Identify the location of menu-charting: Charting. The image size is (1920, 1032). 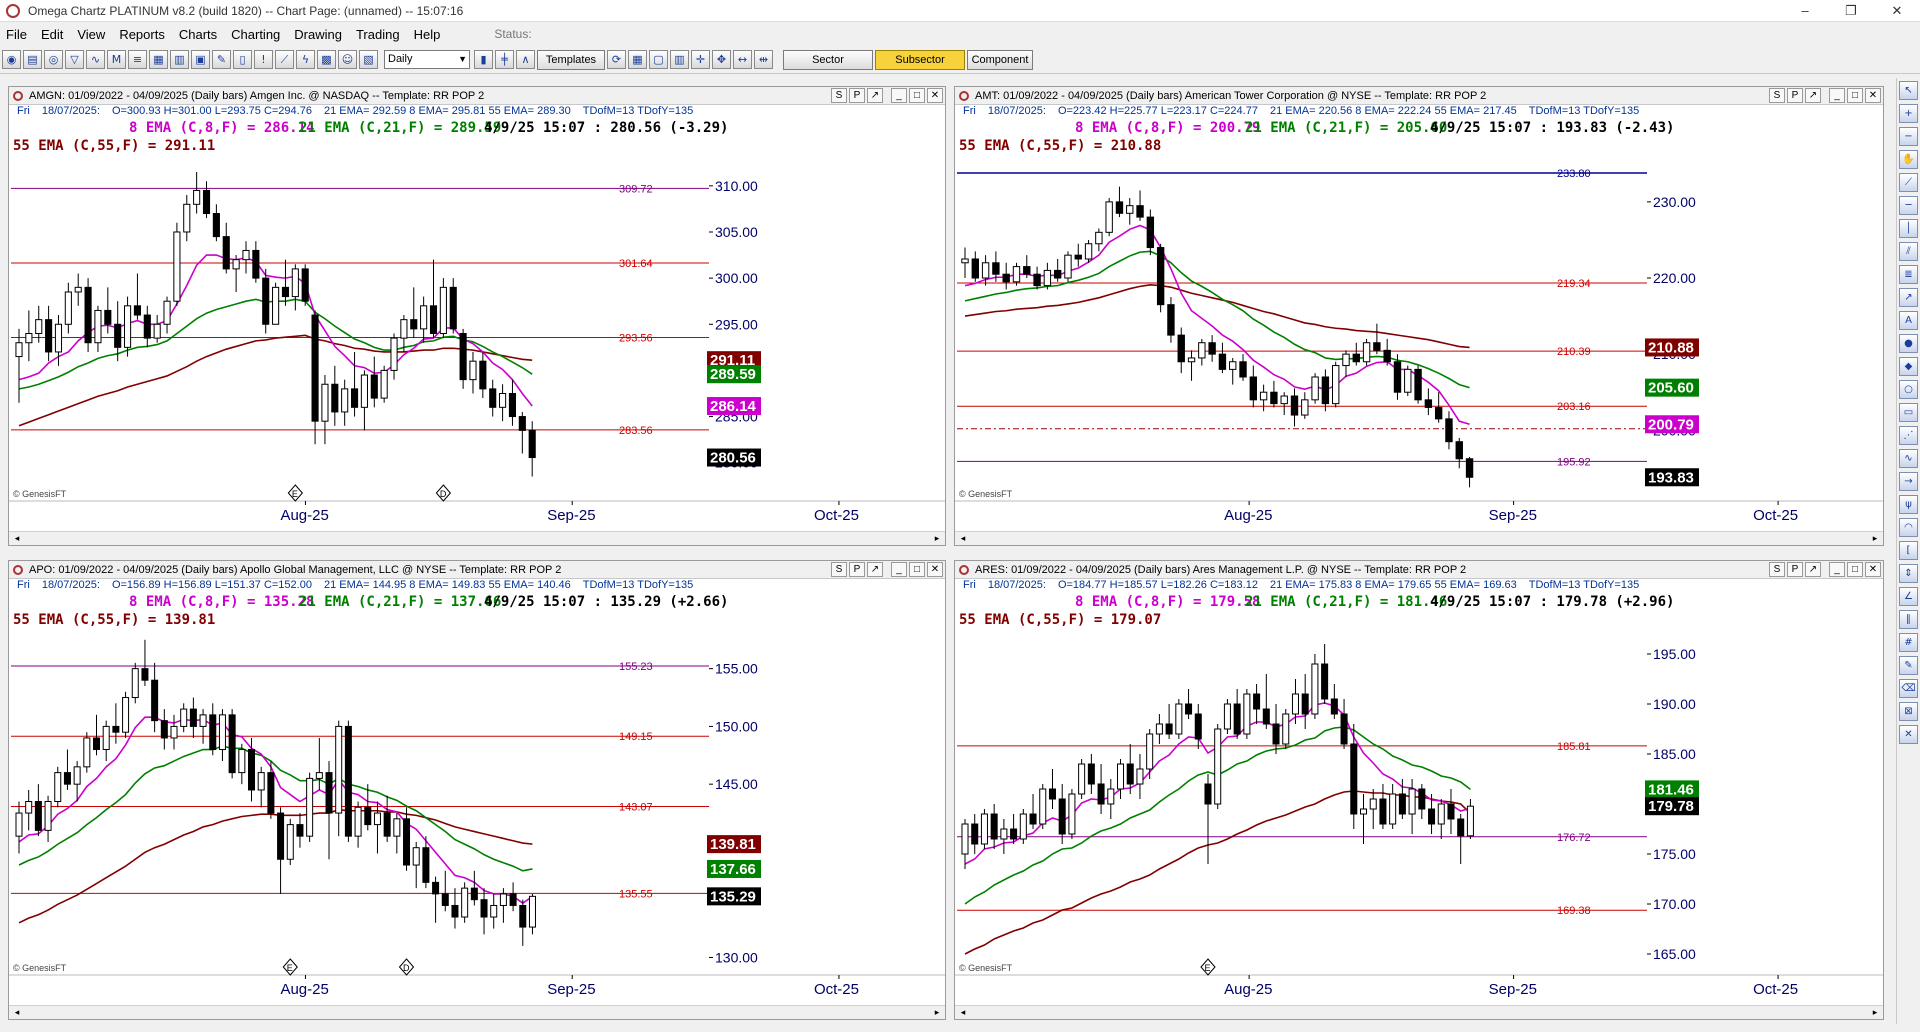
(255, 34).